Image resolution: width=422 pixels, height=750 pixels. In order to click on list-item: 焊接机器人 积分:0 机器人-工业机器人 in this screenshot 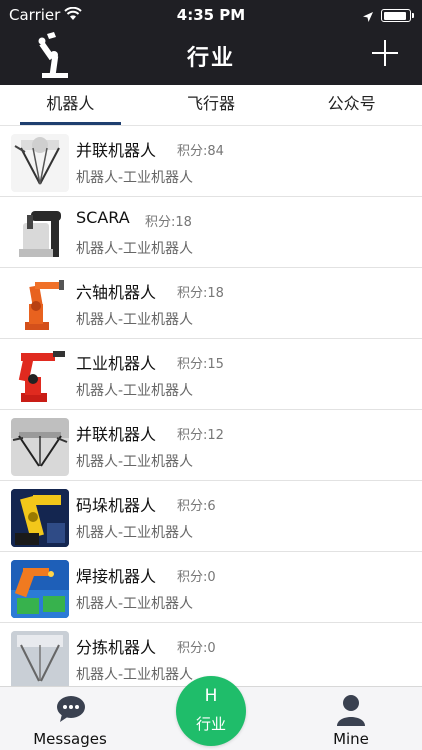, I will do `click(211, 587)`.